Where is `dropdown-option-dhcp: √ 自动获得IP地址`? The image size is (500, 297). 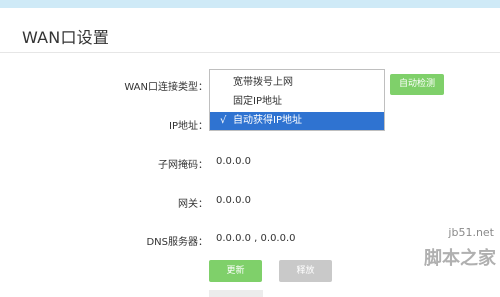 dropdown-option-dhcp: √ 自动获得IP地址 is located at coordinates (297, 121).